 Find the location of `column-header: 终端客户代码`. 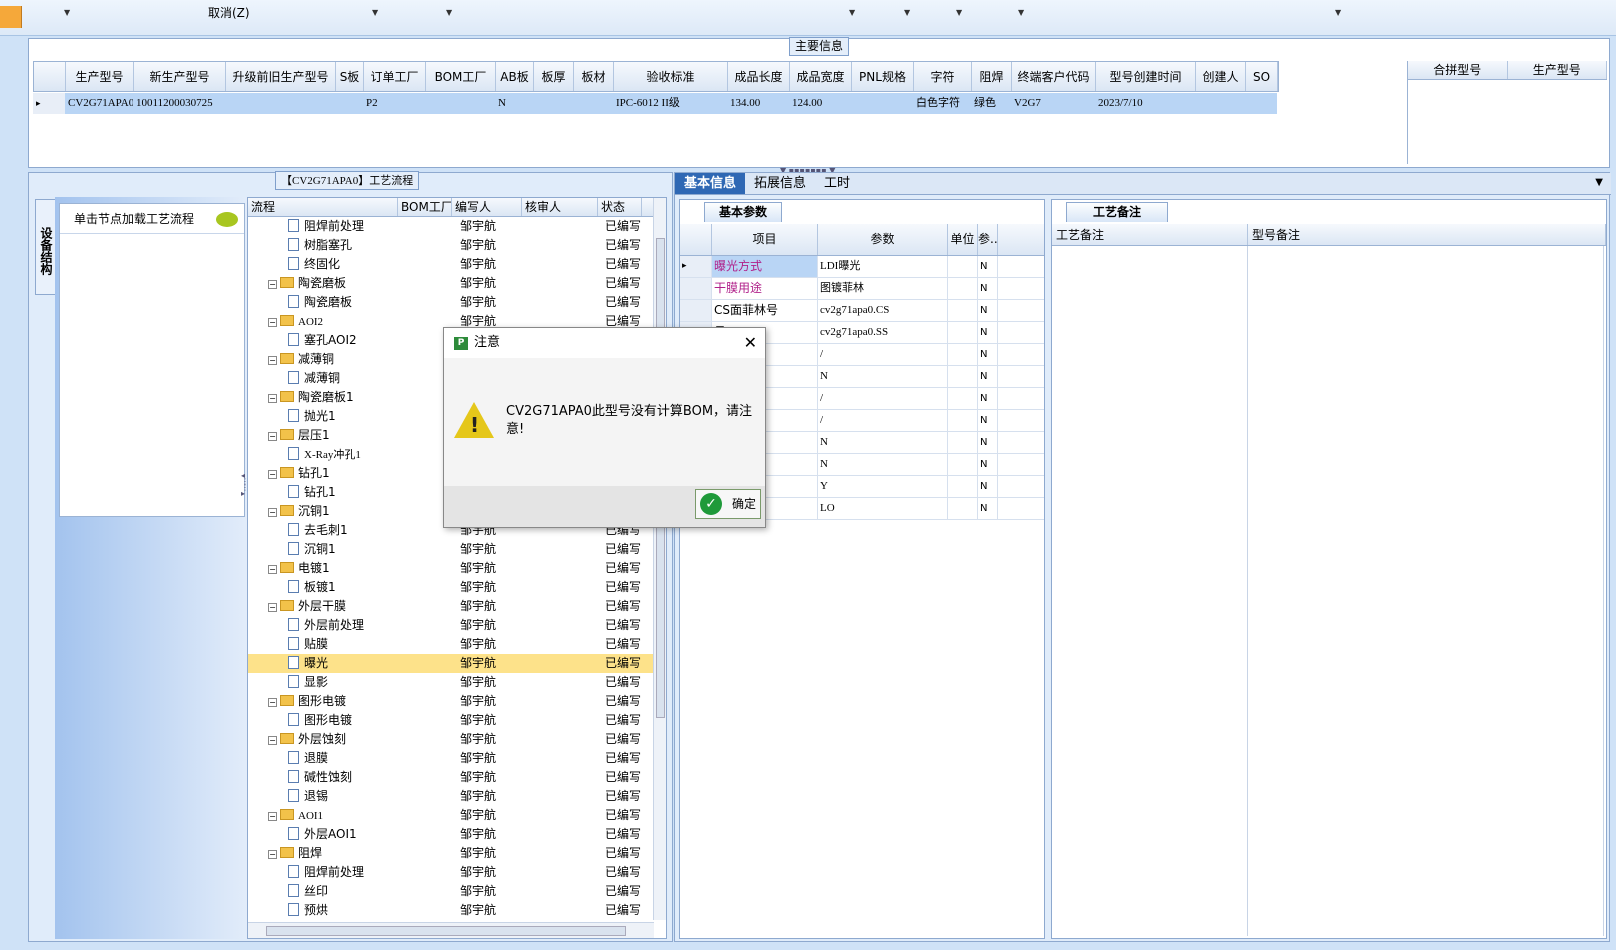

column-header: 终端客户代码 is located at coordinates (1054, 76).